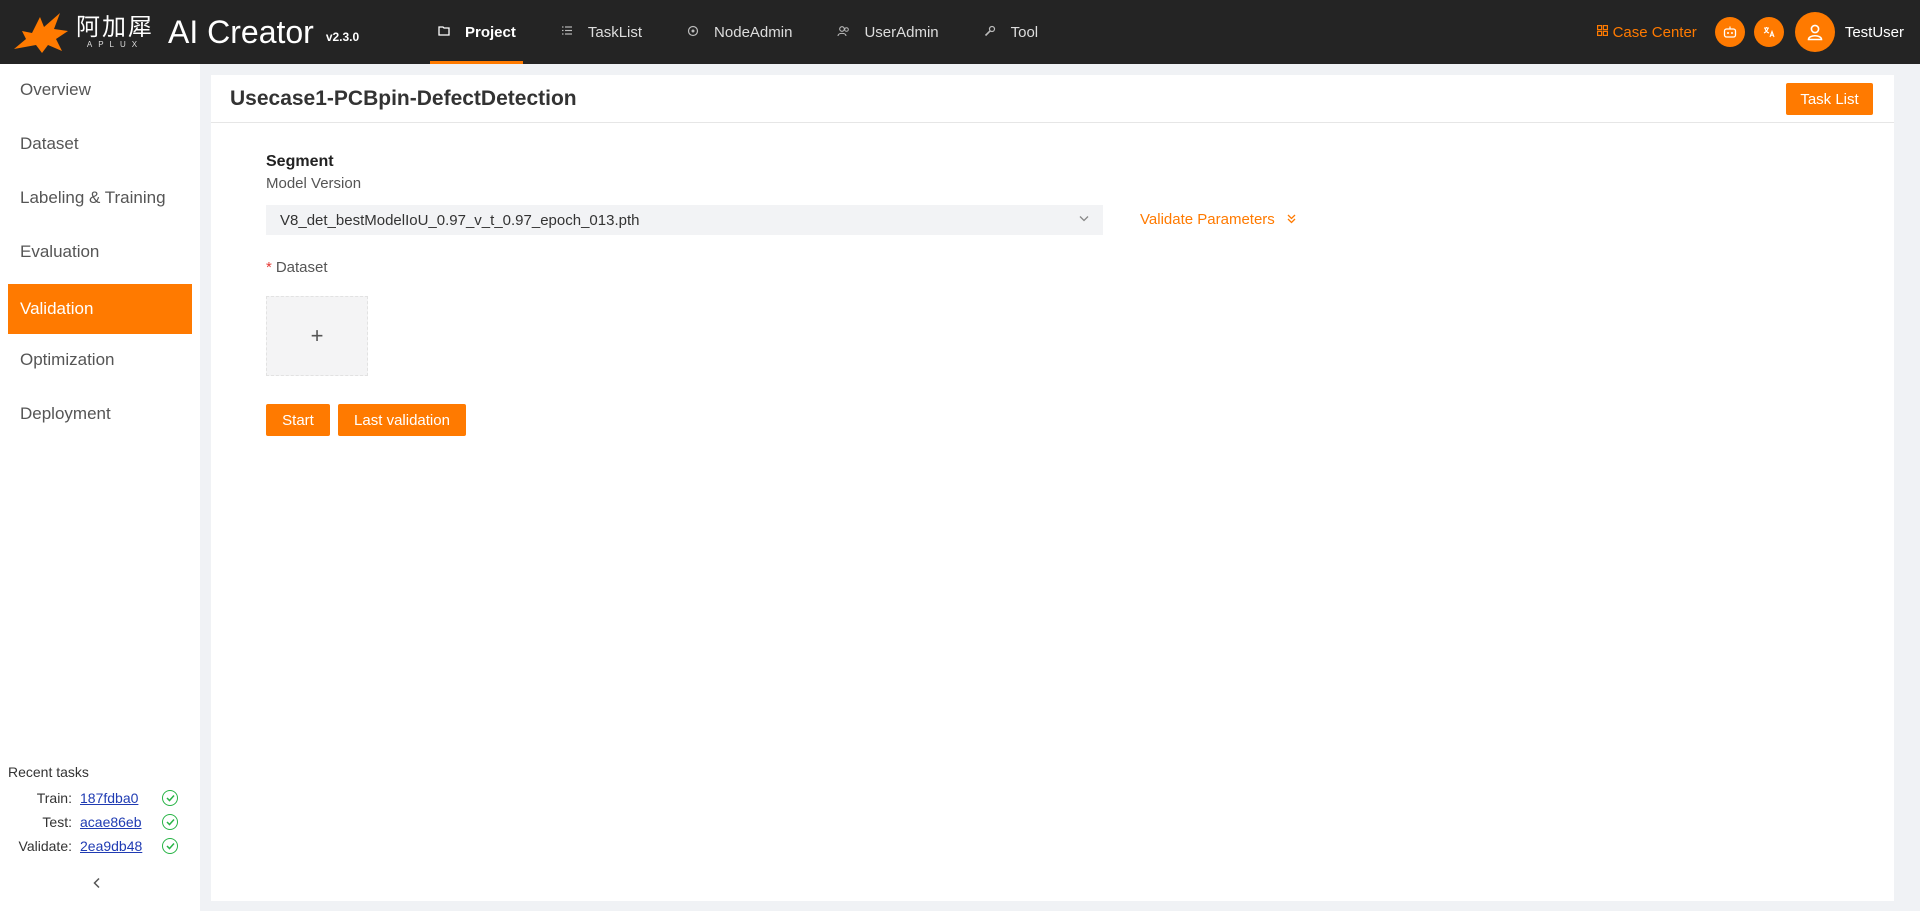 The image size is (1920, 911). I want to click on model-version-label: Model Version, so click(314, 183).